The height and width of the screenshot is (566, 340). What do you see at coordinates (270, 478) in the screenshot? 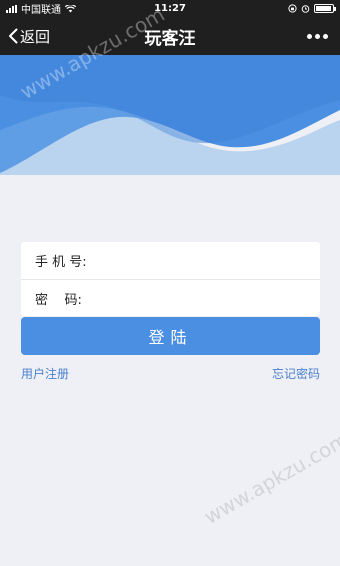
I see `watermark-text: www.apkzu.com` at bounding box center [270, 478].